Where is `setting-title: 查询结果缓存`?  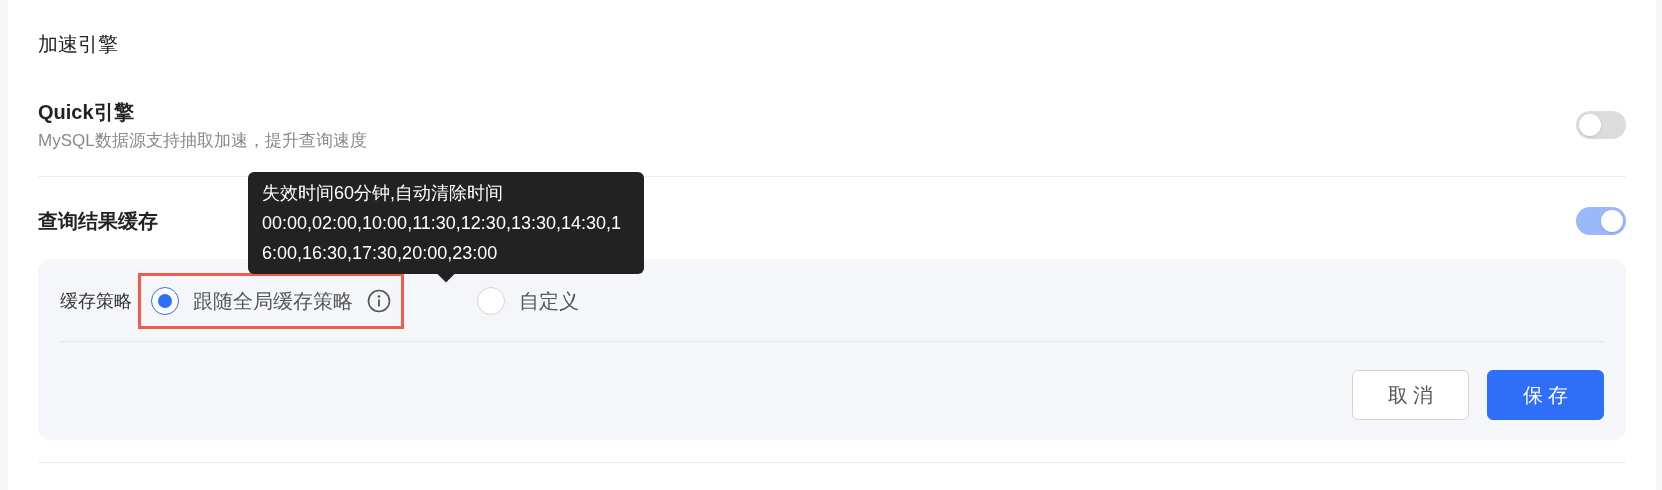
setting-title: 查询结果缓存 is located at coordinates (98, 221).